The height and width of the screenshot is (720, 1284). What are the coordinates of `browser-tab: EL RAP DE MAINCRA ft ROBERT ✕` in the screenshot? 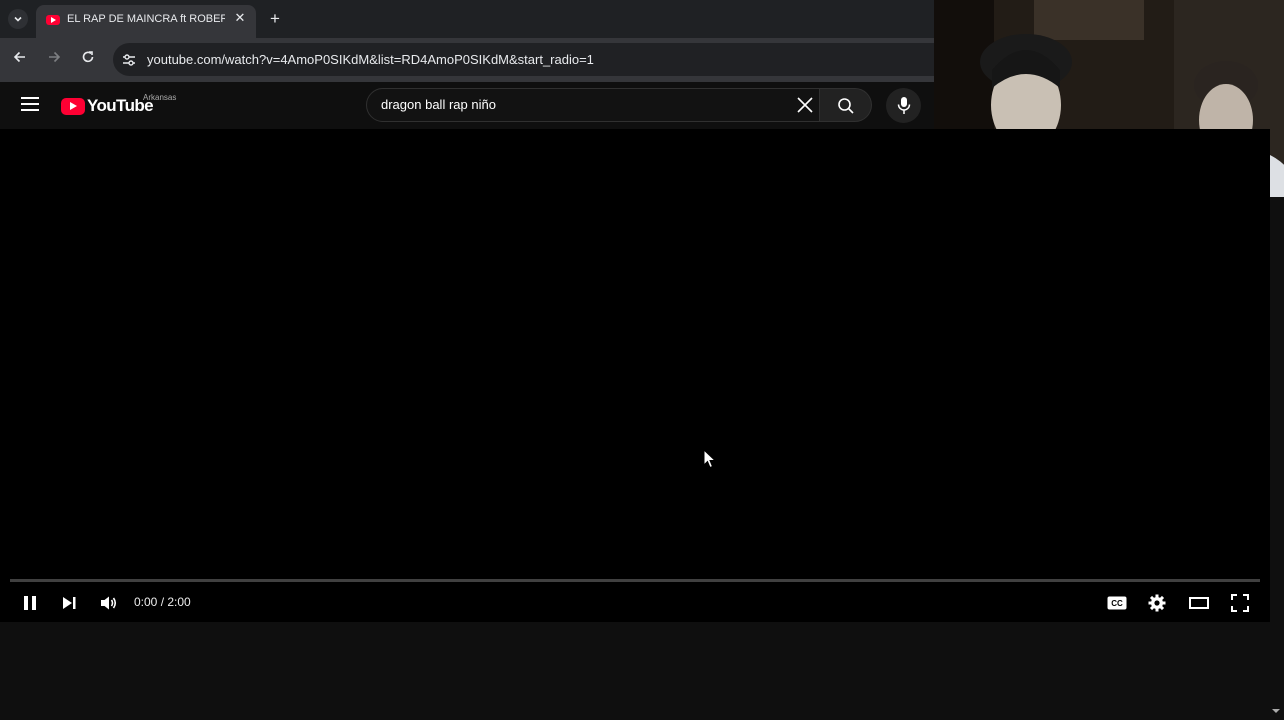 It's located at (146, 21).